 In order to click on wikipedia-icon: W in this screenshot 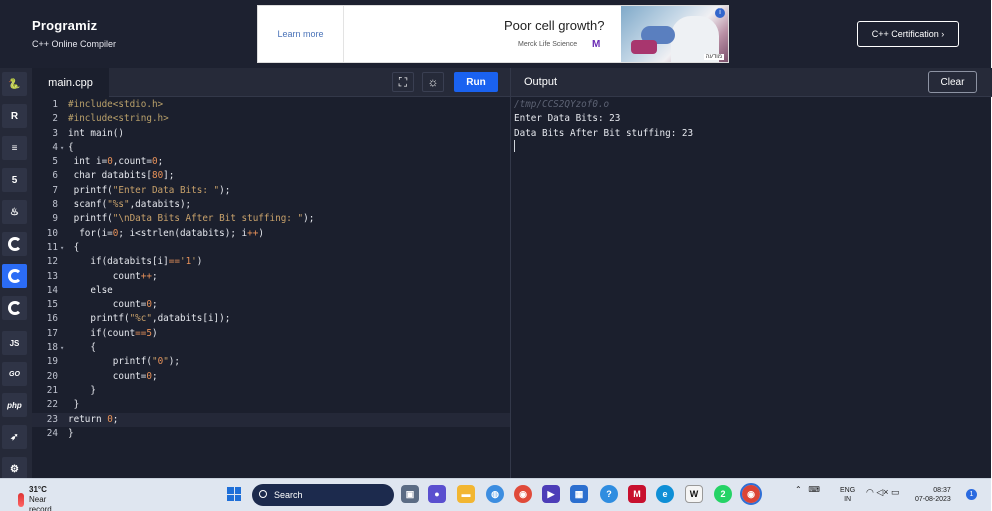, I will do `click(694, 494)`.